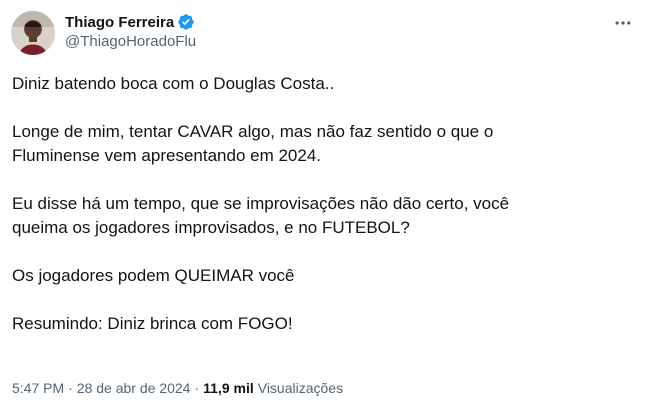 Image resolution: width=648 pixels, height=406 pixels. Describe the element at coordinates (134, 388) in the screenshot. I see `tweet-date: 28 de abr de 2024` at that location.